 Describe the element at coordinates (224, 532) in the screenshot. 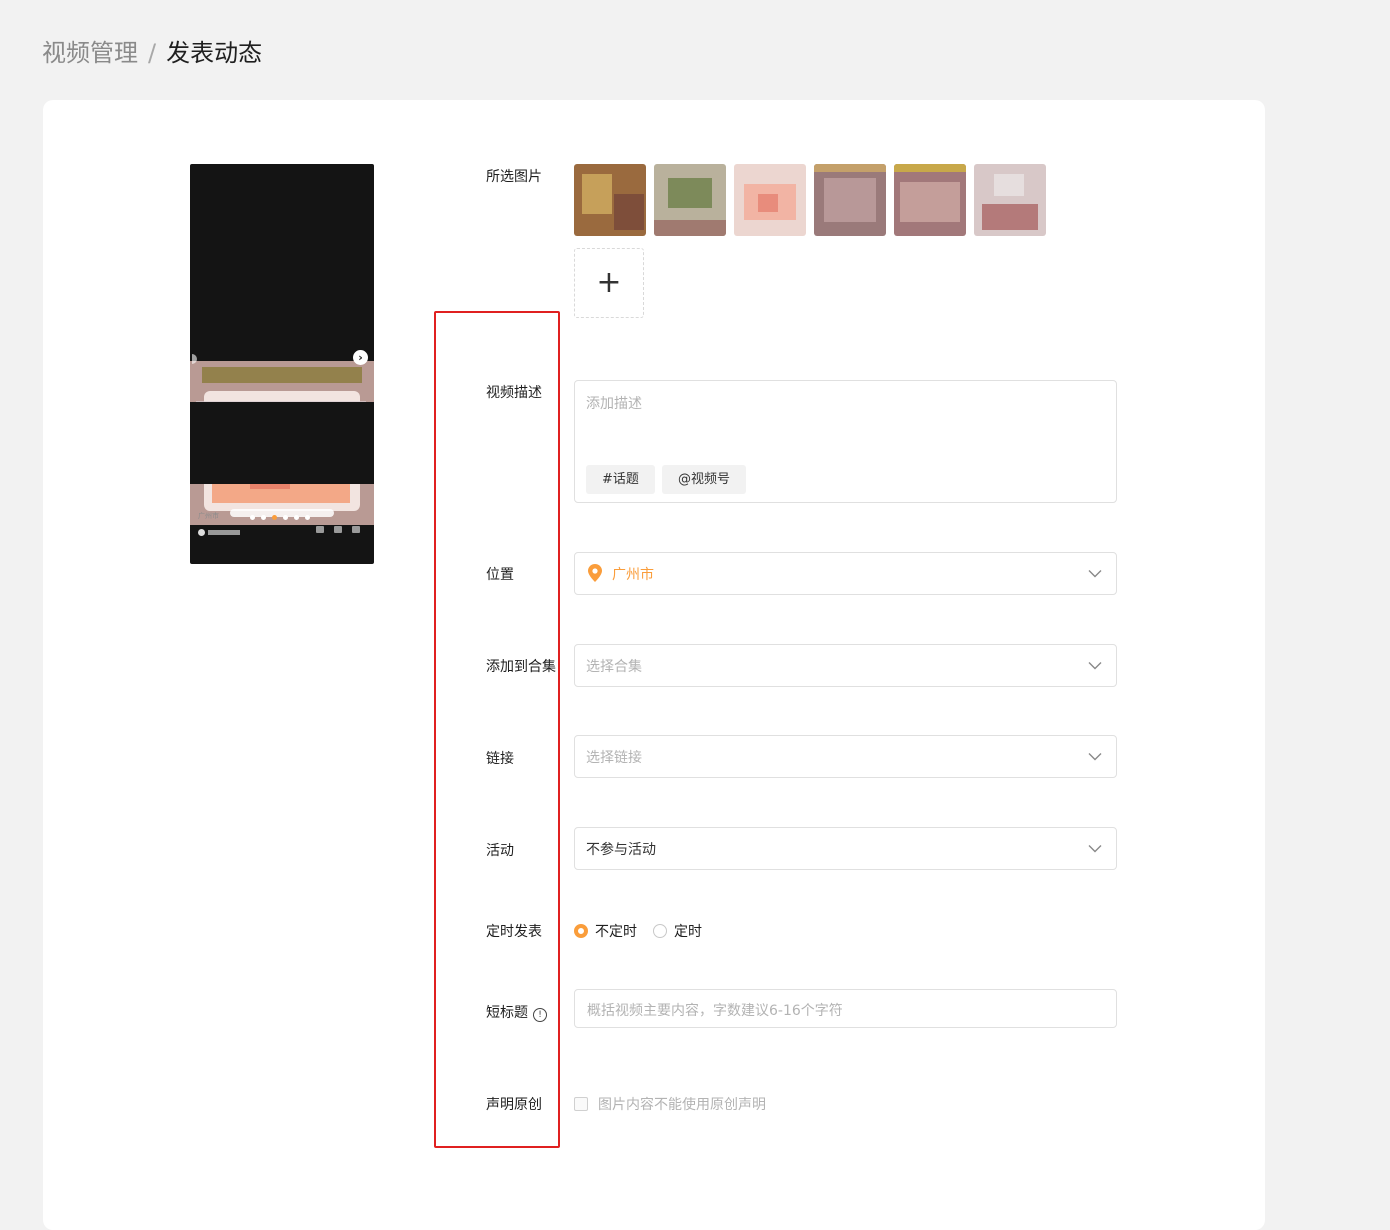

I see `author-name-blur` at that location.